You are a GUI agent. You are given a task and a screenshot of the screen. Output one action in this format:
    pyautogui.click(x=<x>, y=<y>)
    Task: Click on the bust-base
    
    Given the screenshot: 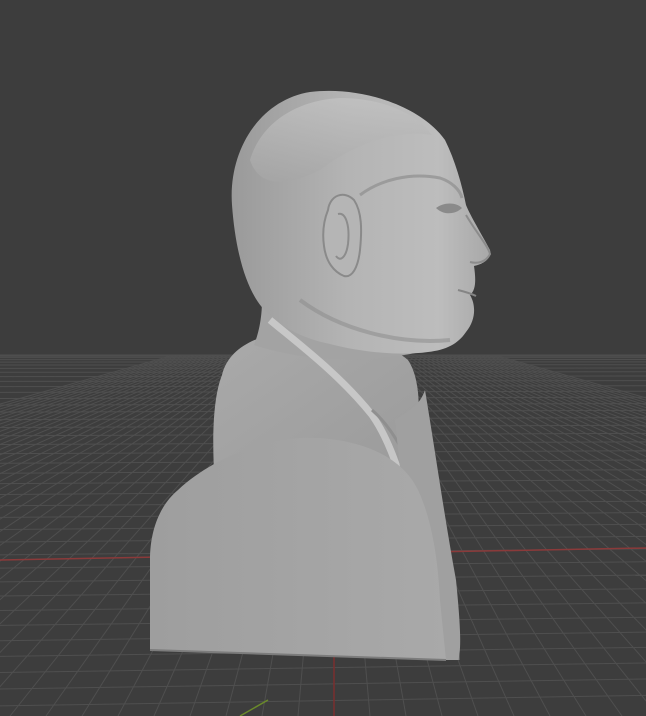 What is the action you would take?
    pyautogui.click(x=298, y=548)
    